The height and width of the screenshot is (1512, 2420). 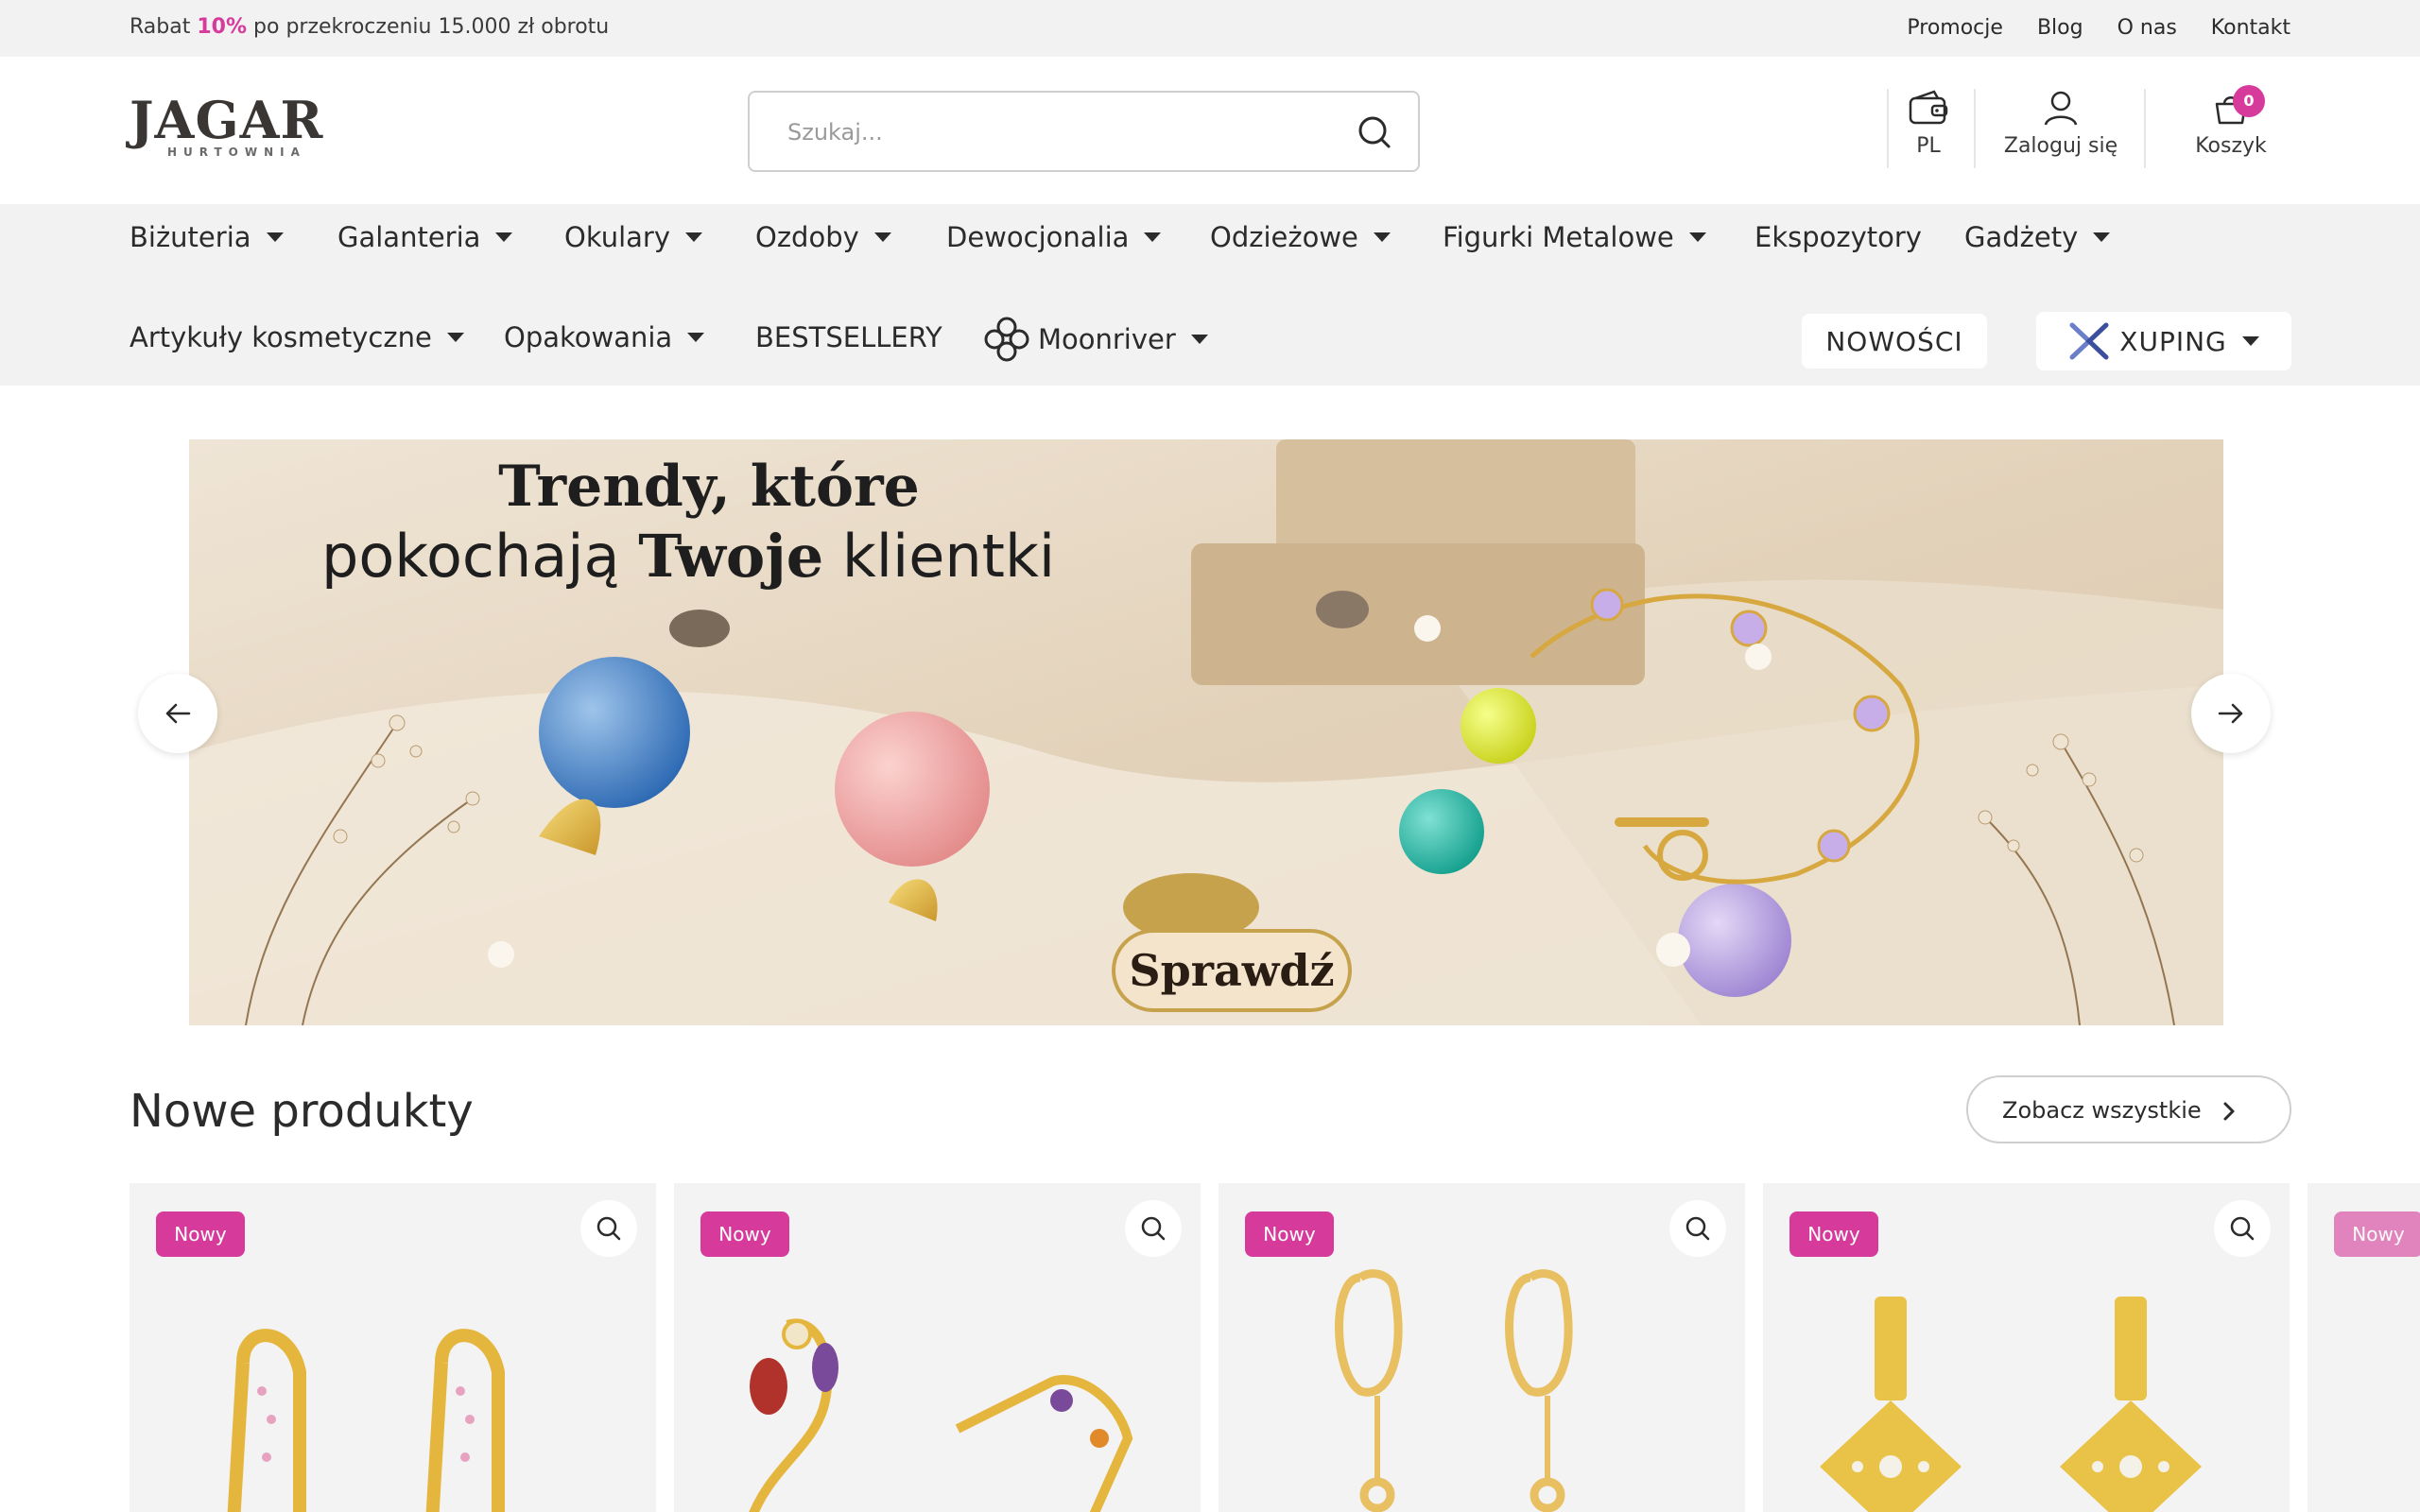 What do you see at coordinates (709, 487) in the screenshot?
I see `banner-headline-1: Trendy, które` at bounding box center [709, 487].